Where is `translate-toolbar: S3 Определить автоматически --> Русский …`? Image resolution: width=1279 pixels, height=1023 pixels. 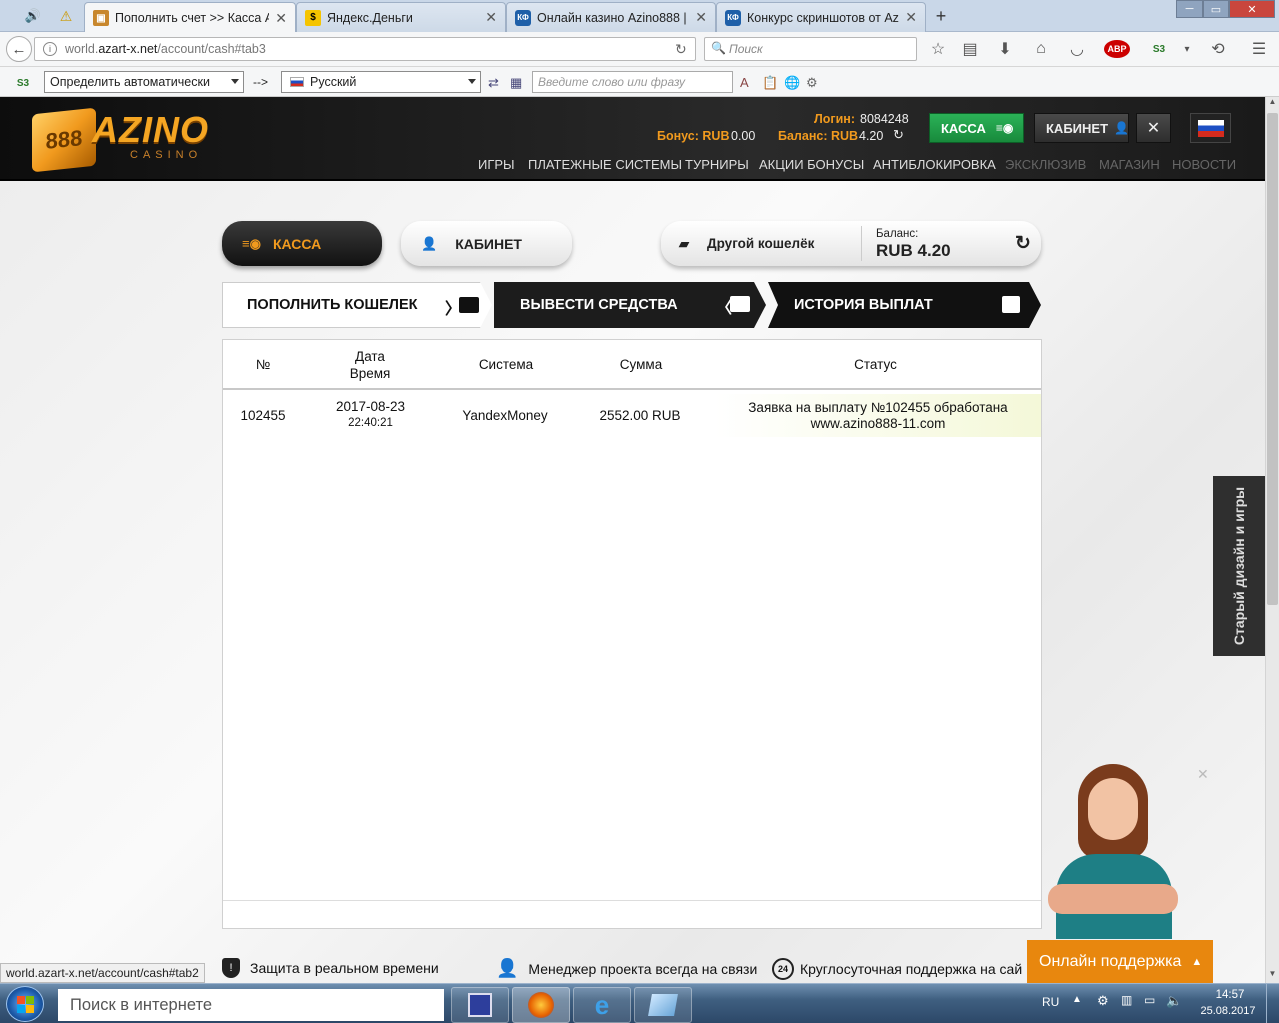 translate-toolbar: S3 Определить автоматически --> Русский … is located at coordinates (639, 82).